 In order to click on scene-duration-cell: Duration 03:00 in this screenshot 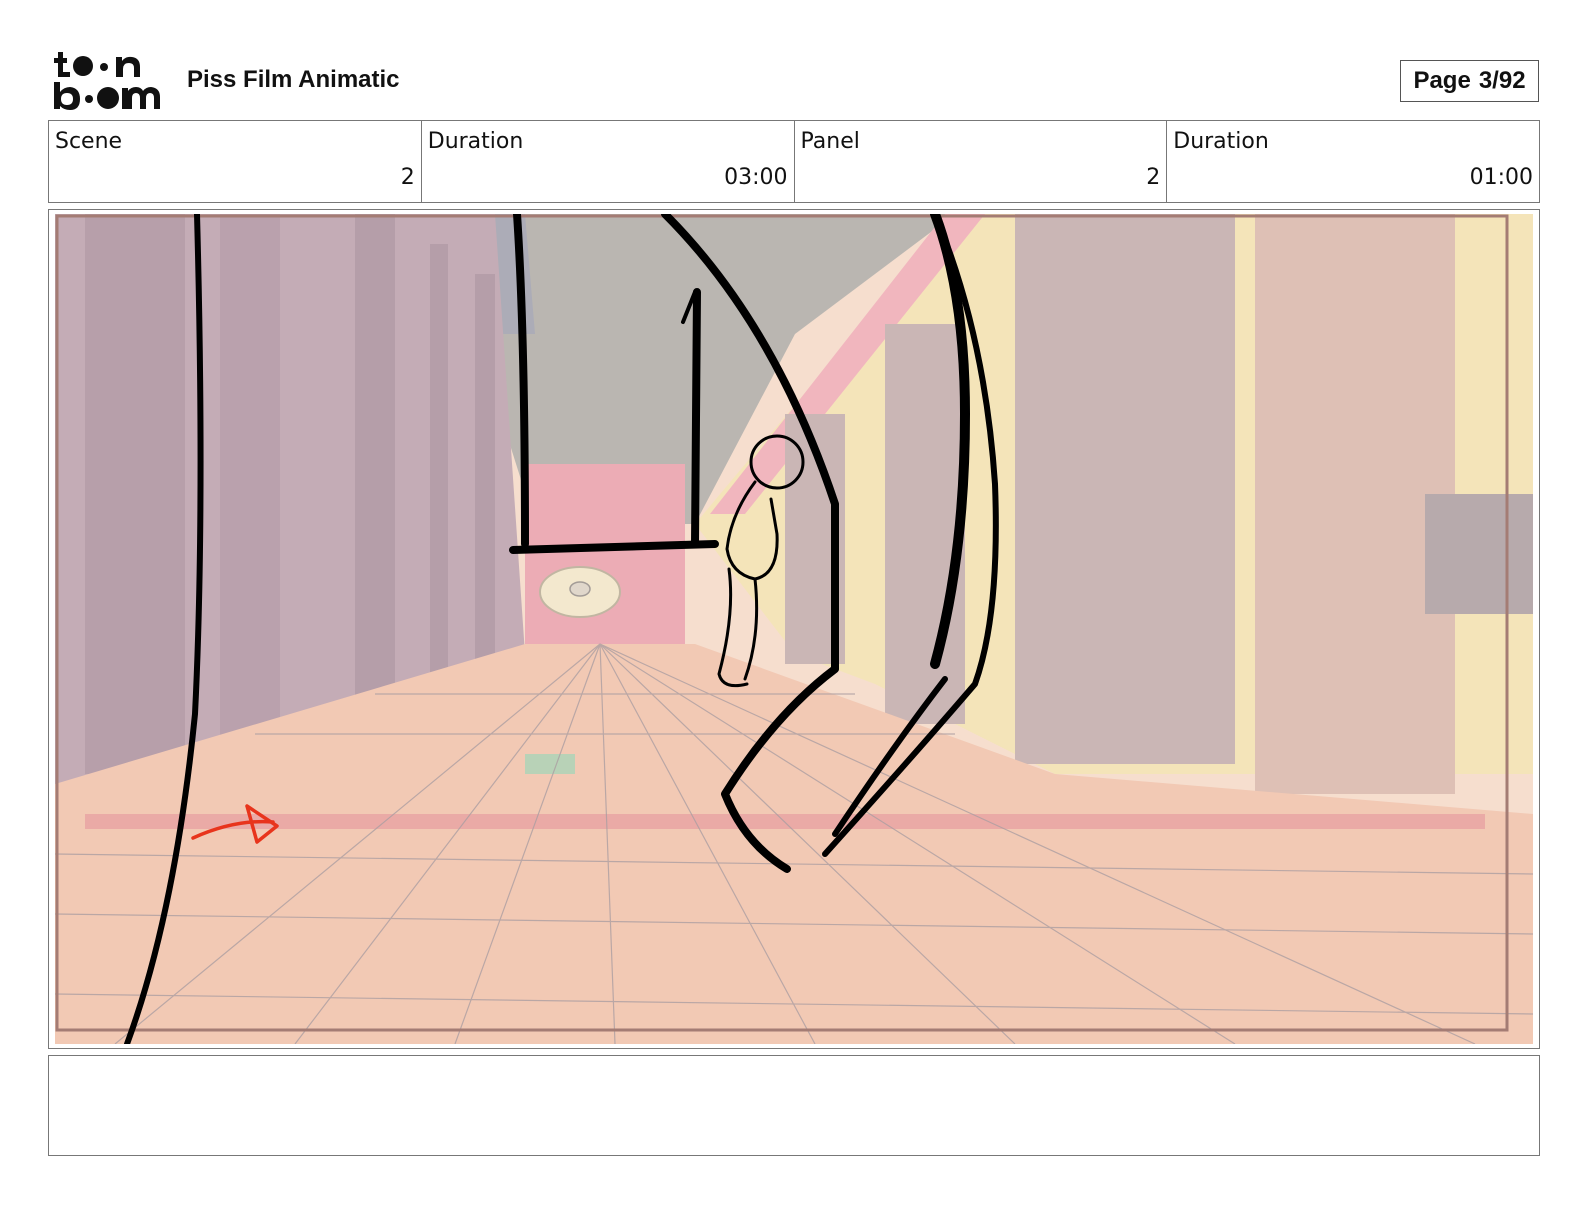, I will do `click(607, 161)`.